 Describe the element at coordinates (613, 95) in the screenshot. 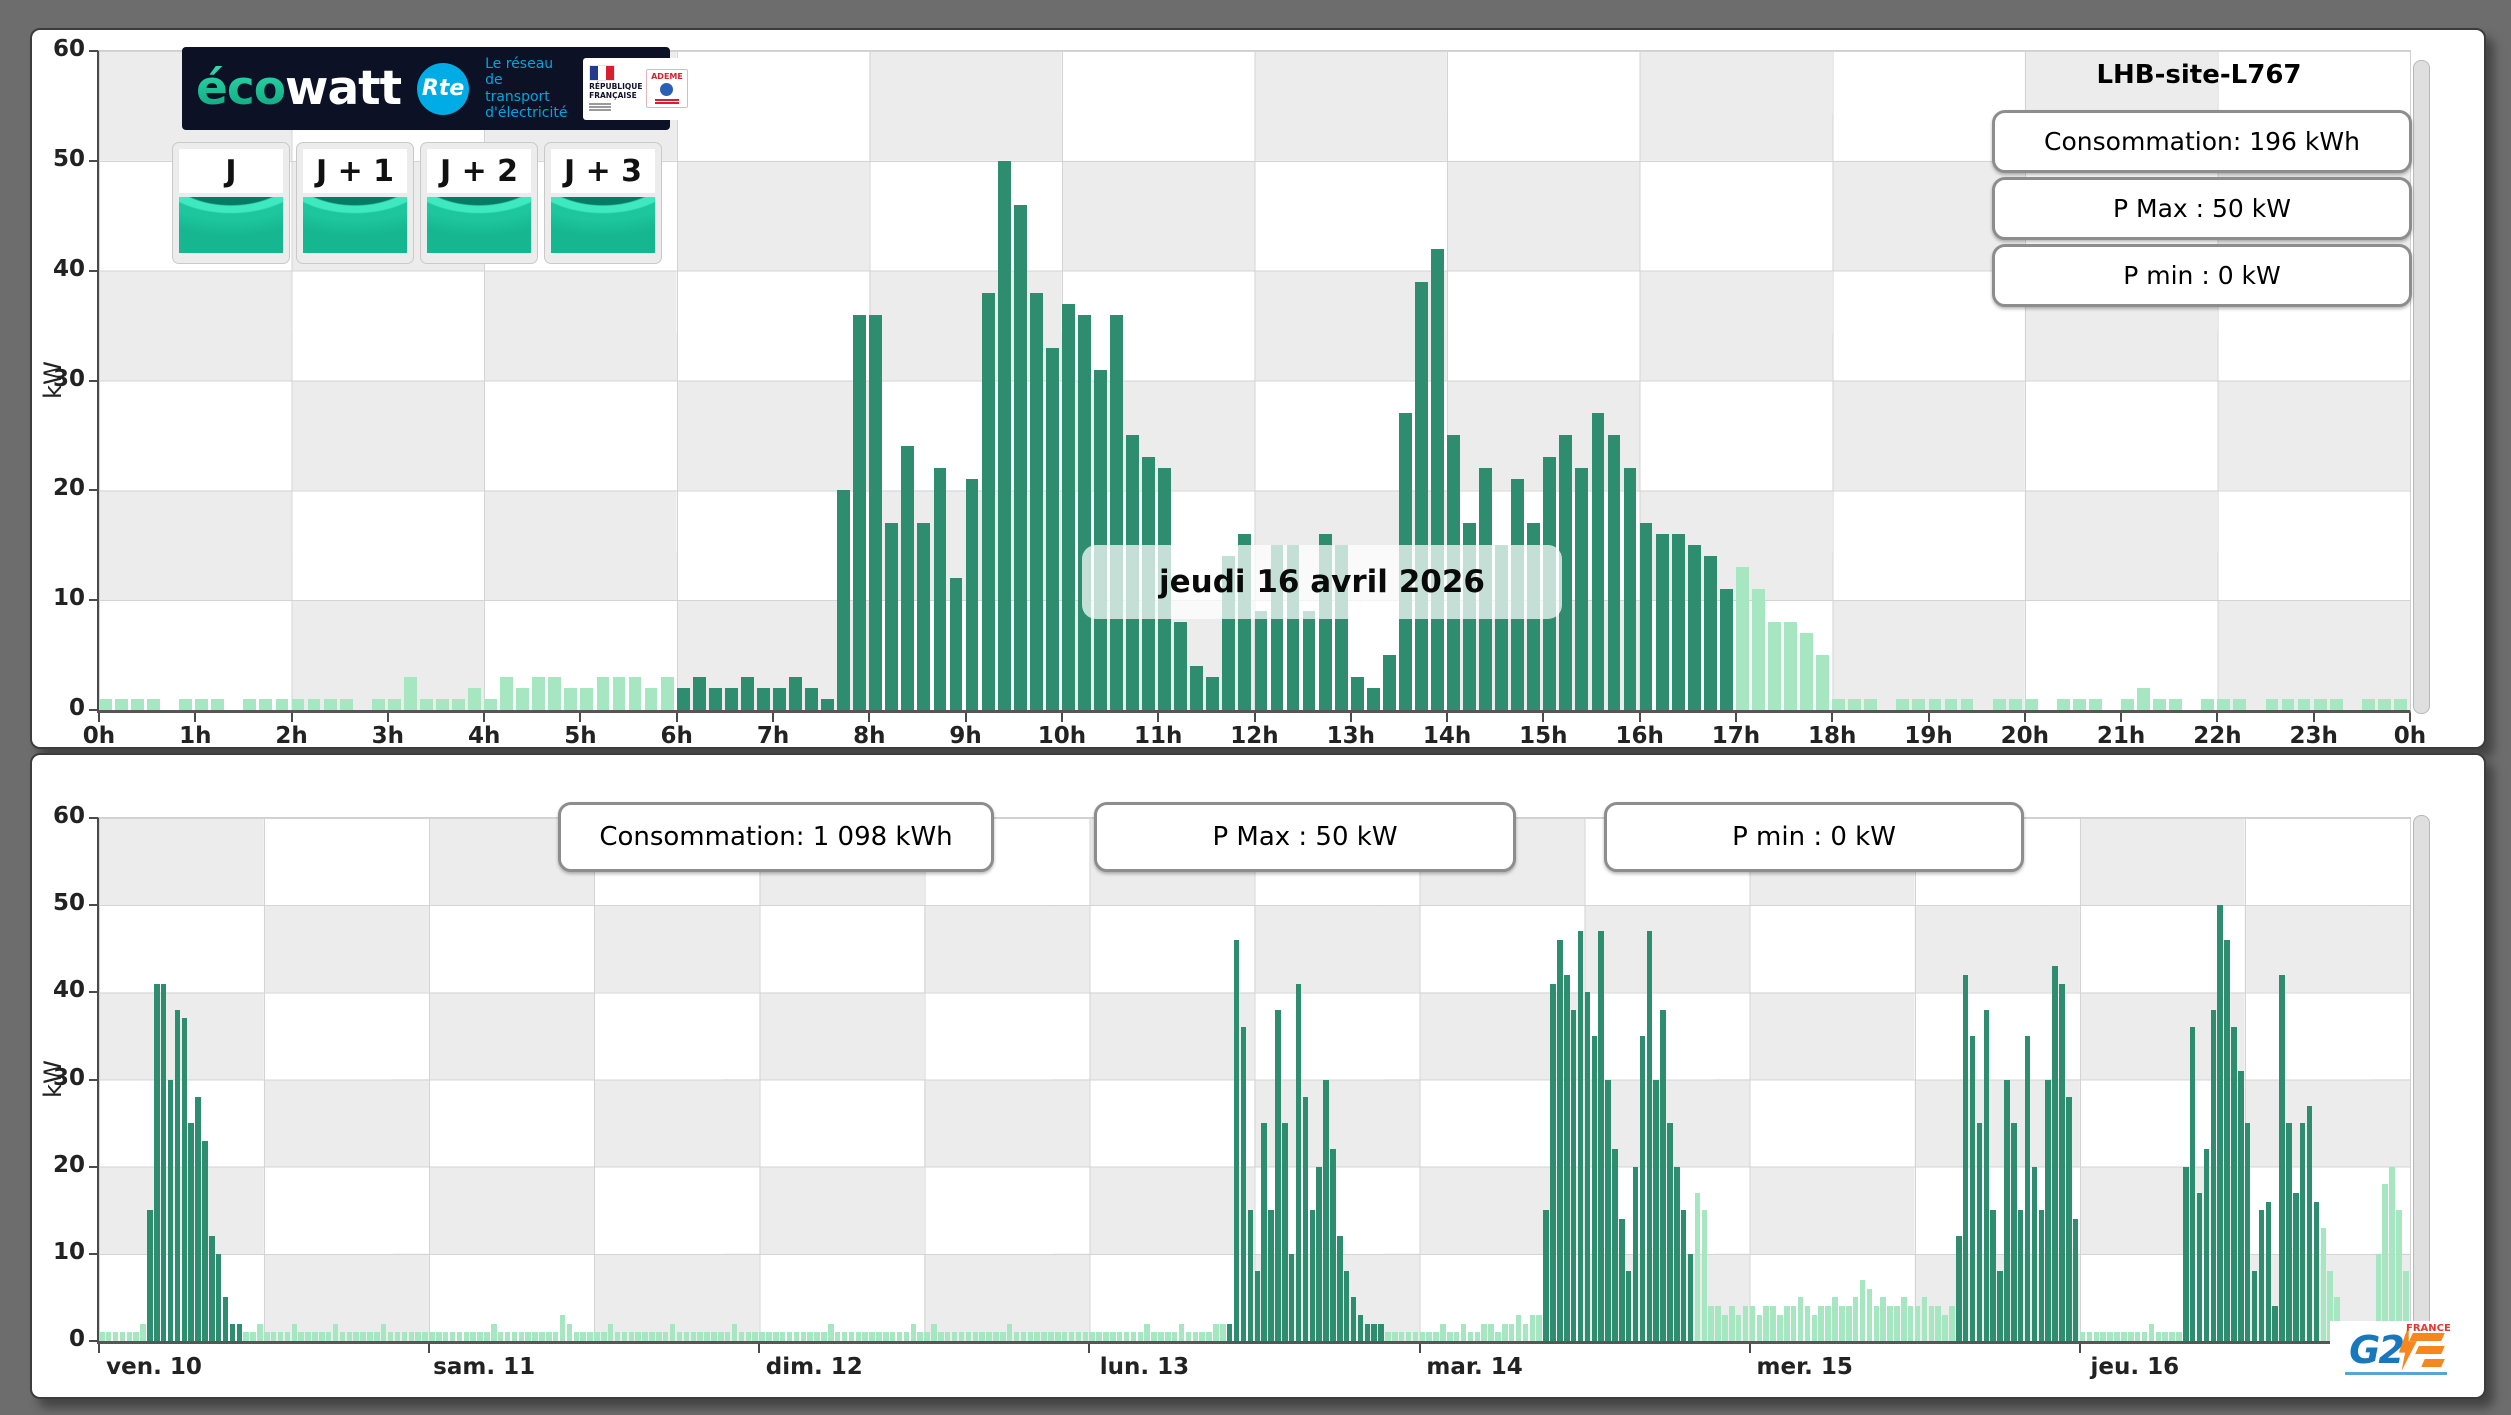

I see `rf-text-line: FRANÇAISE` at that location.